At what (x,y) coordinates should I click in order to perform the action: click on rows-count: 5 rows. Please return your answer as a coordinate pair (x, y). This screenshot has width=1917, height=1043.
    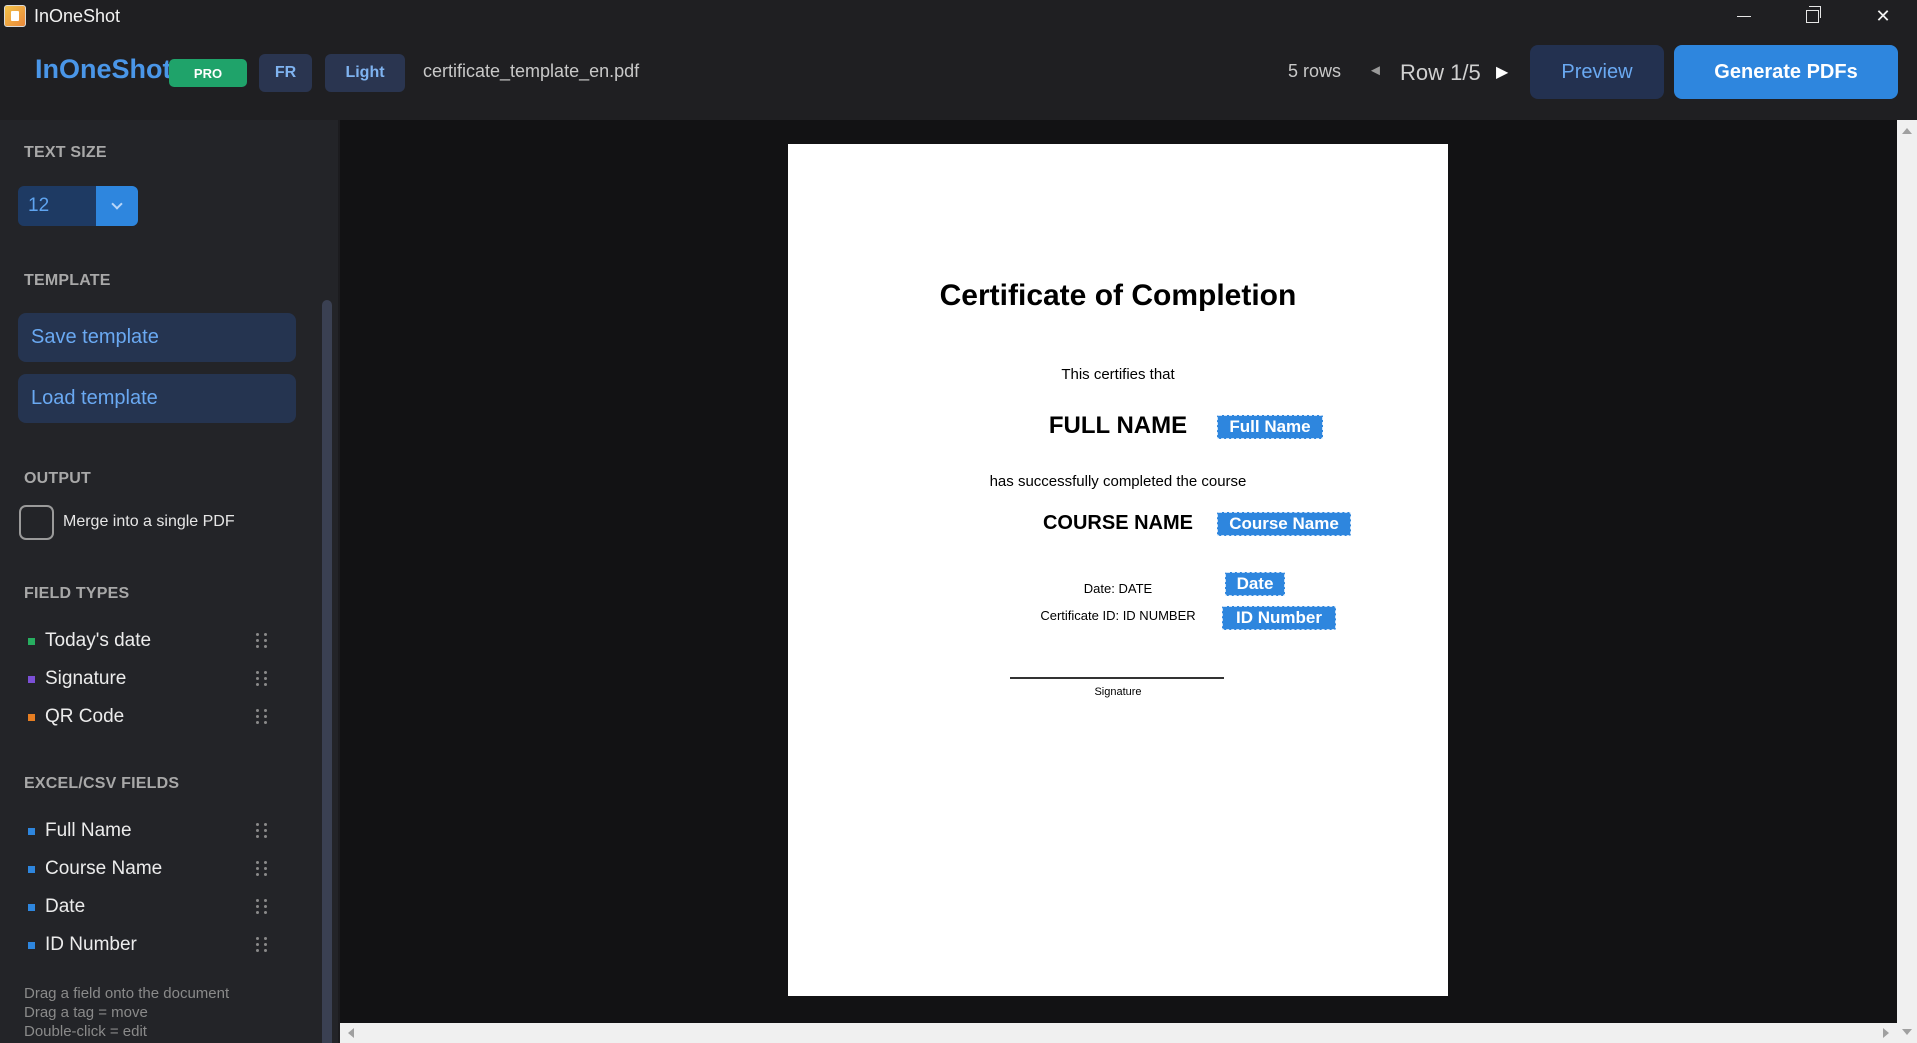
    Looking at the image, I should click on (1315, 71).